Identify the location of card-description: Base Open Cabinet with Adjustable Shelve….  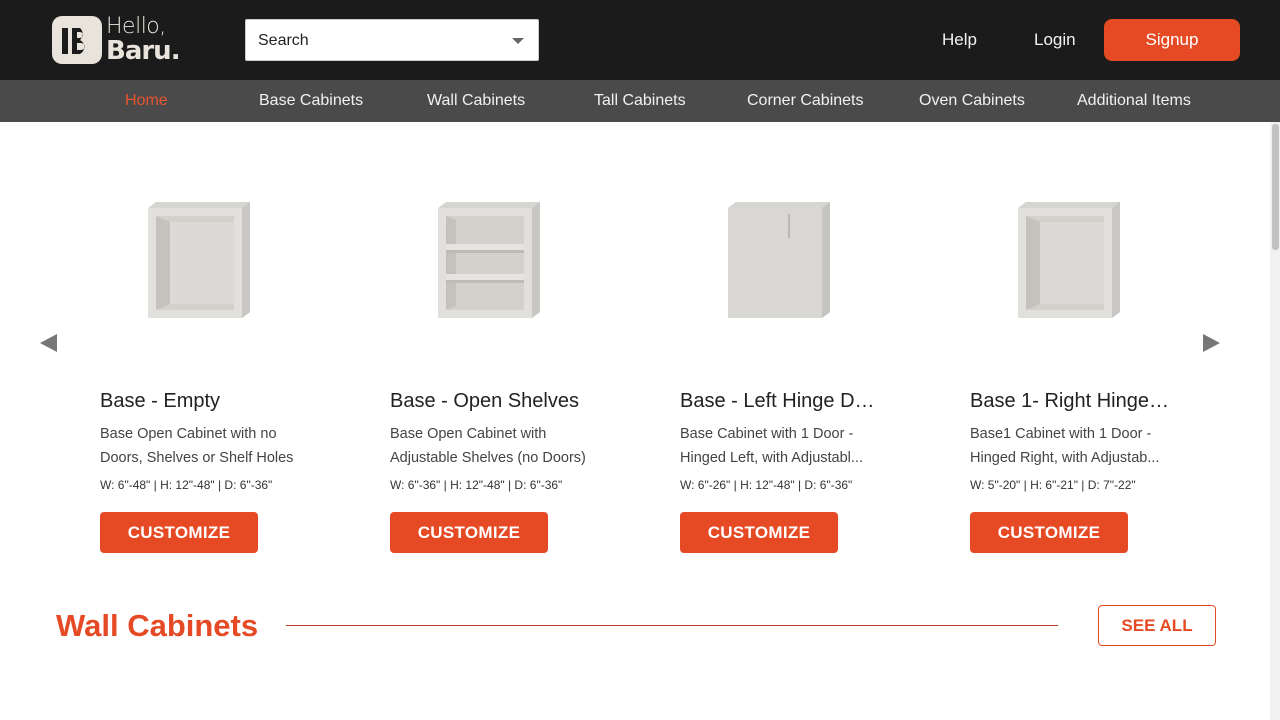
(488, 446).